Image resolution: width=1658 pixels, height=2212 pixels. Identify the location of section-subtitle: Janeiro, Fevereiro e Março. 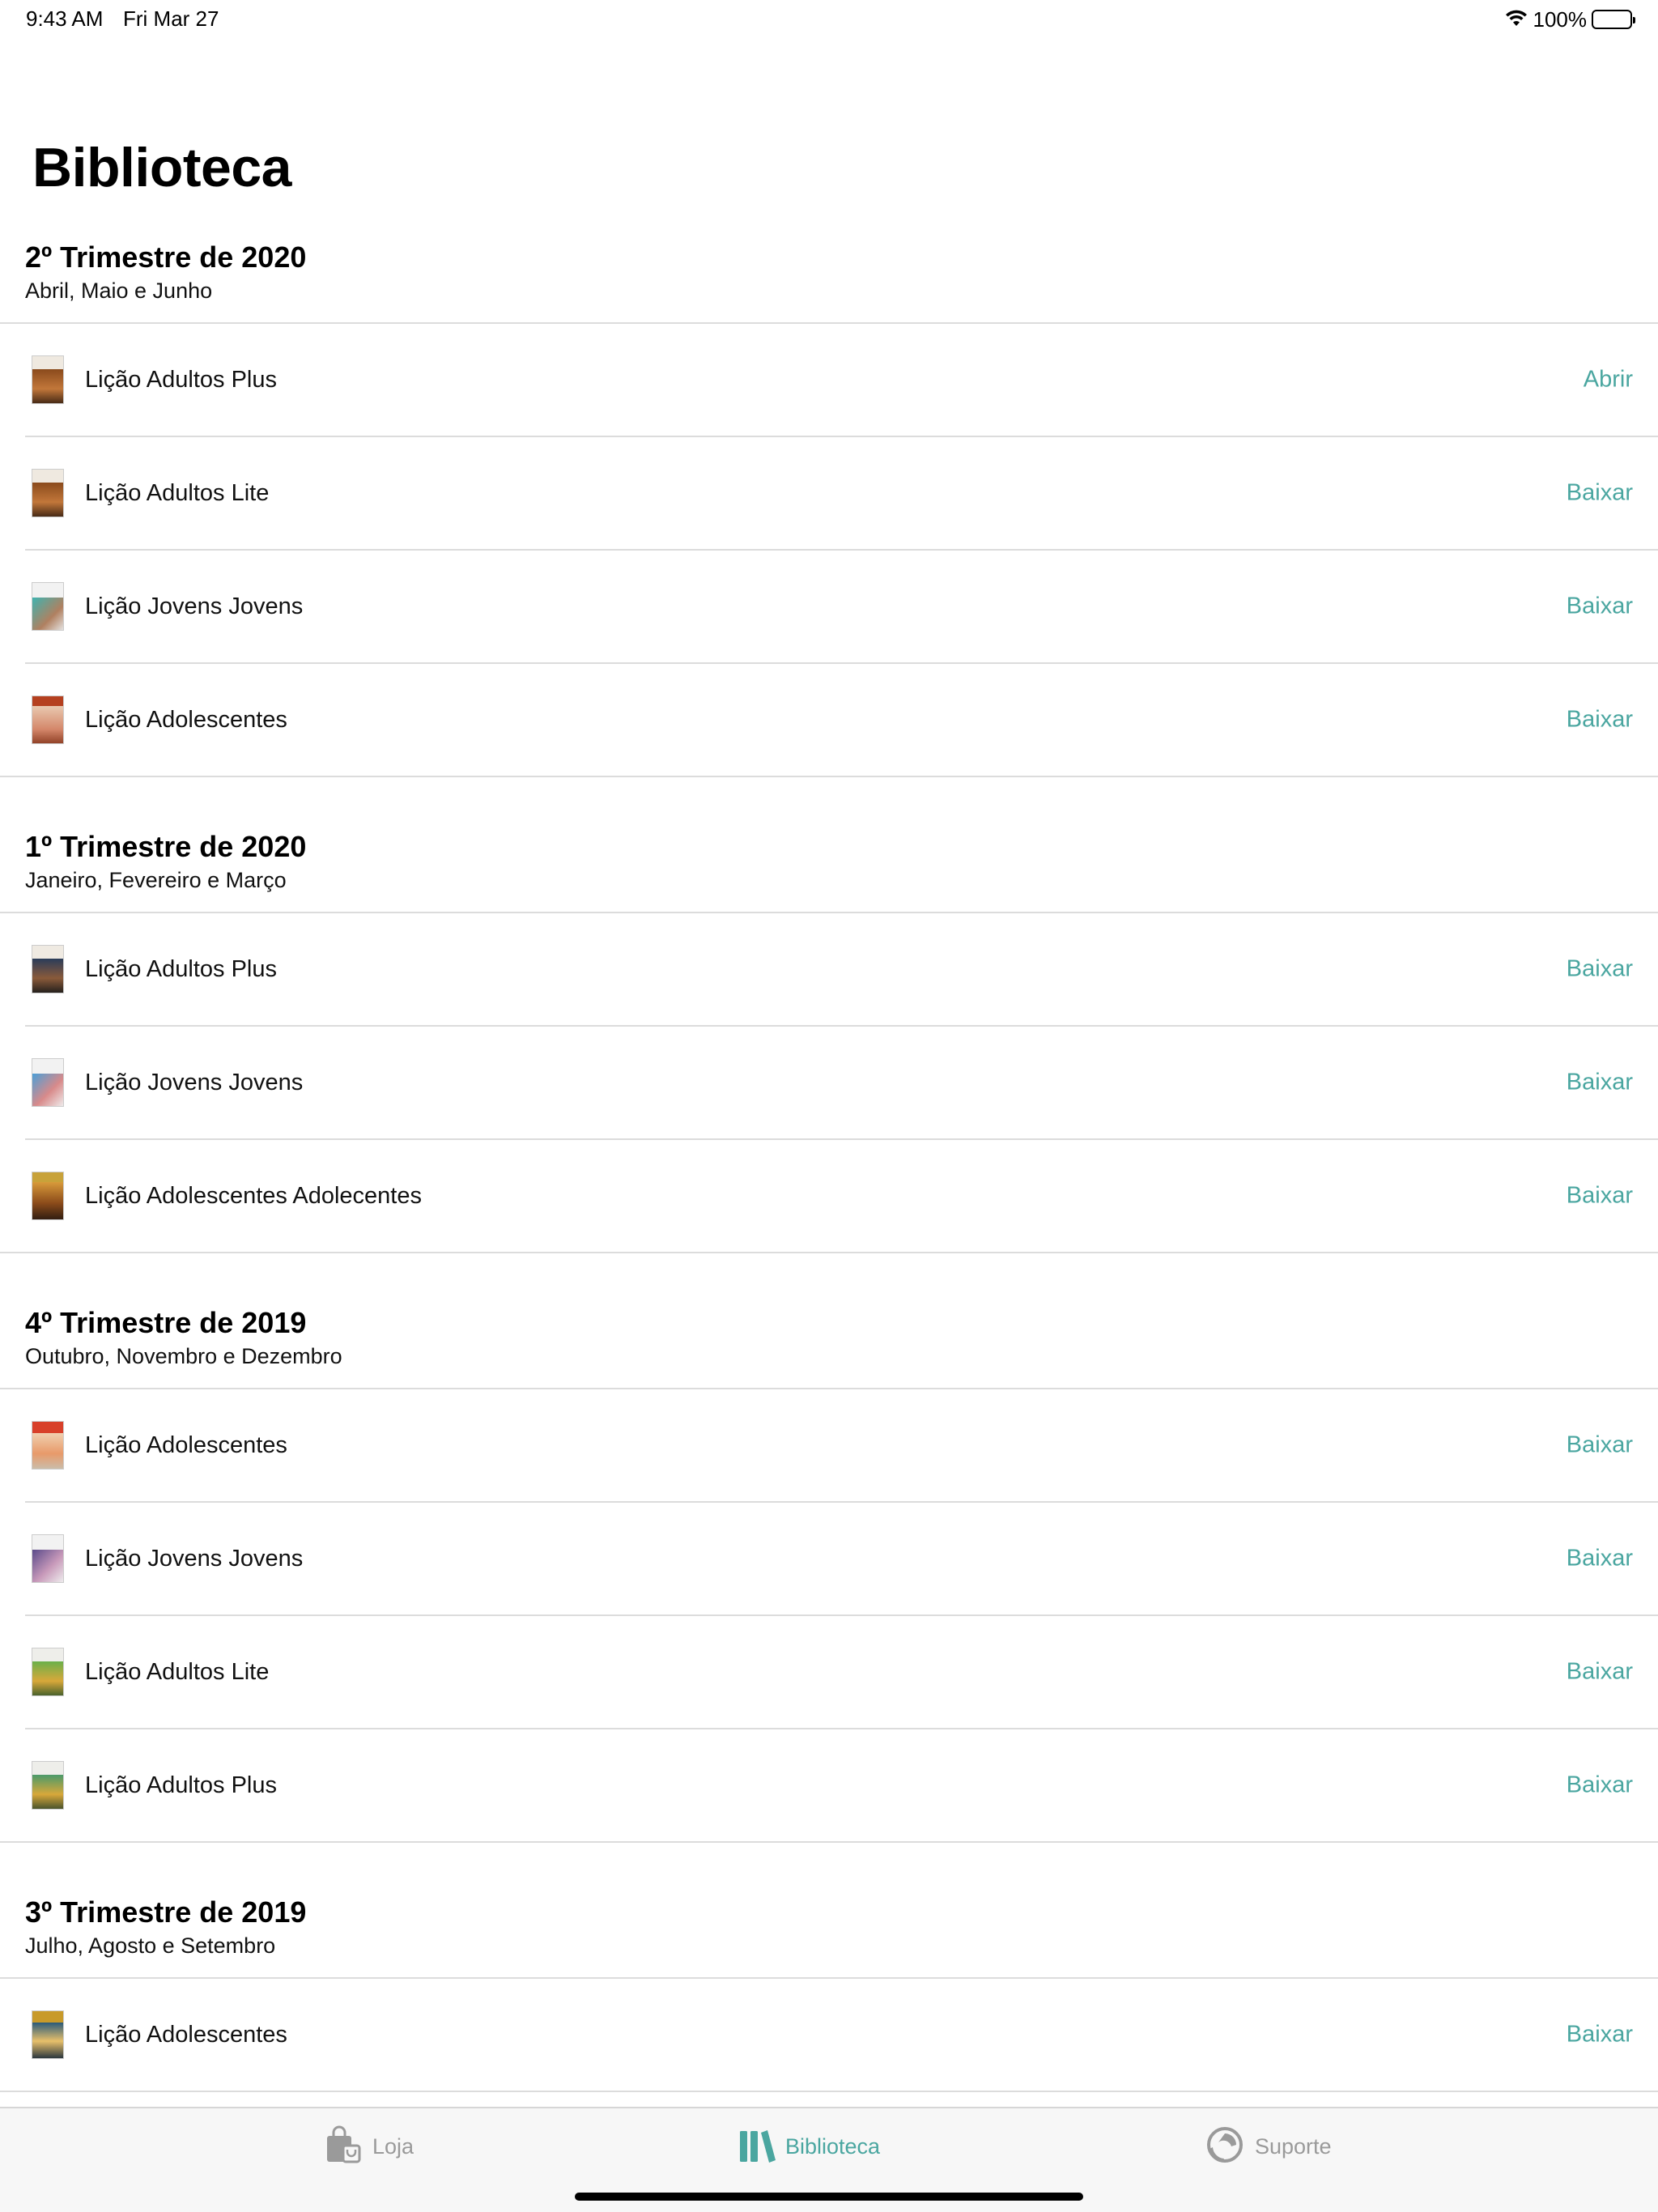
(156, 880).